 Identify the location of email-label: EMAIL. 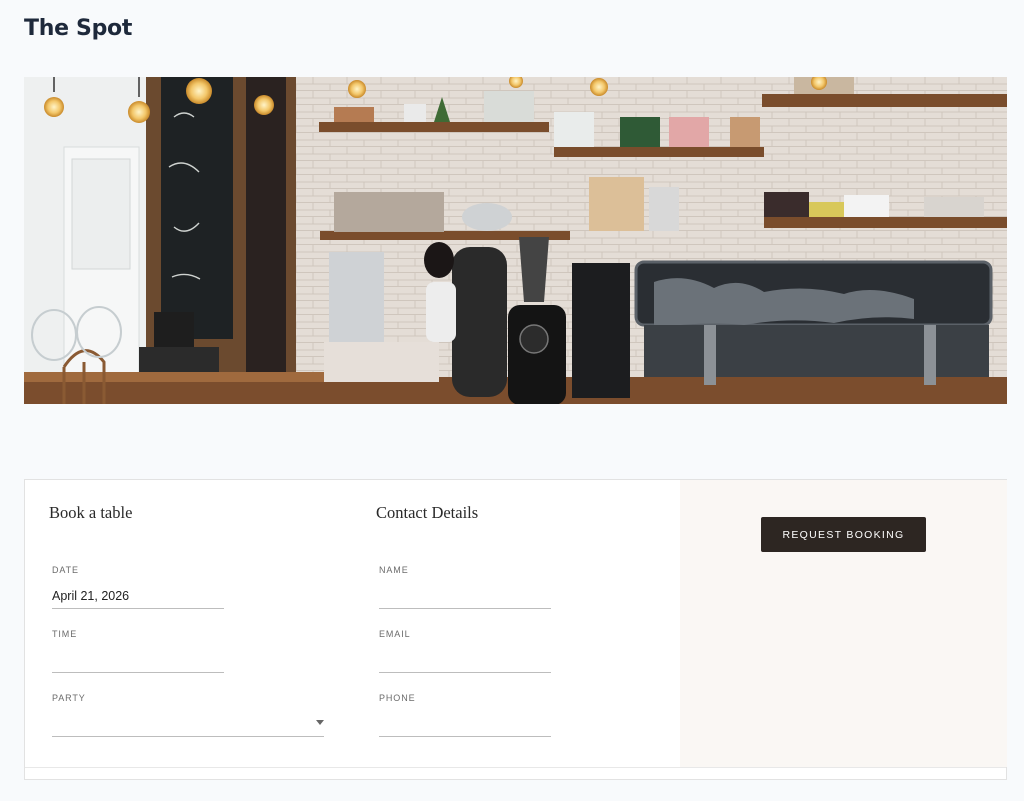
(395, 634).